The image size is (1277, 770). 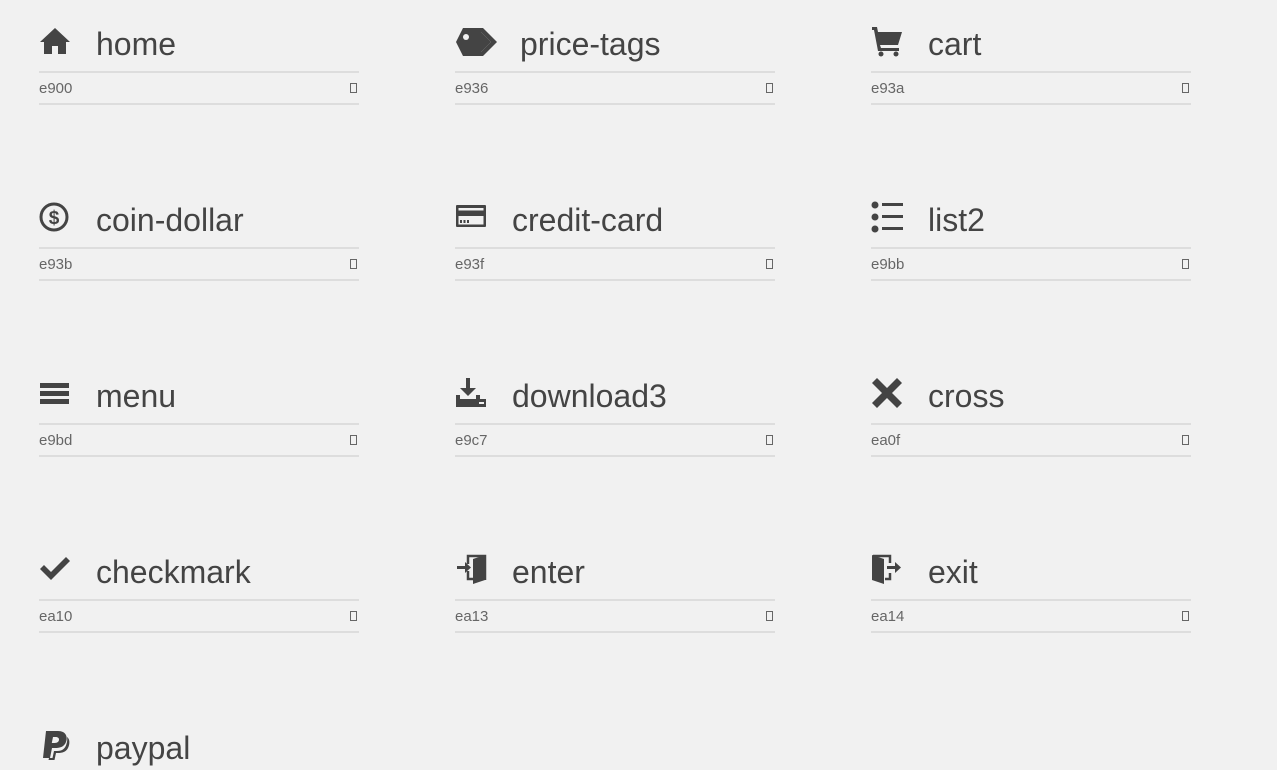 I want to click on glyph-code-row: e9bb, so click(x=1031, y=264).